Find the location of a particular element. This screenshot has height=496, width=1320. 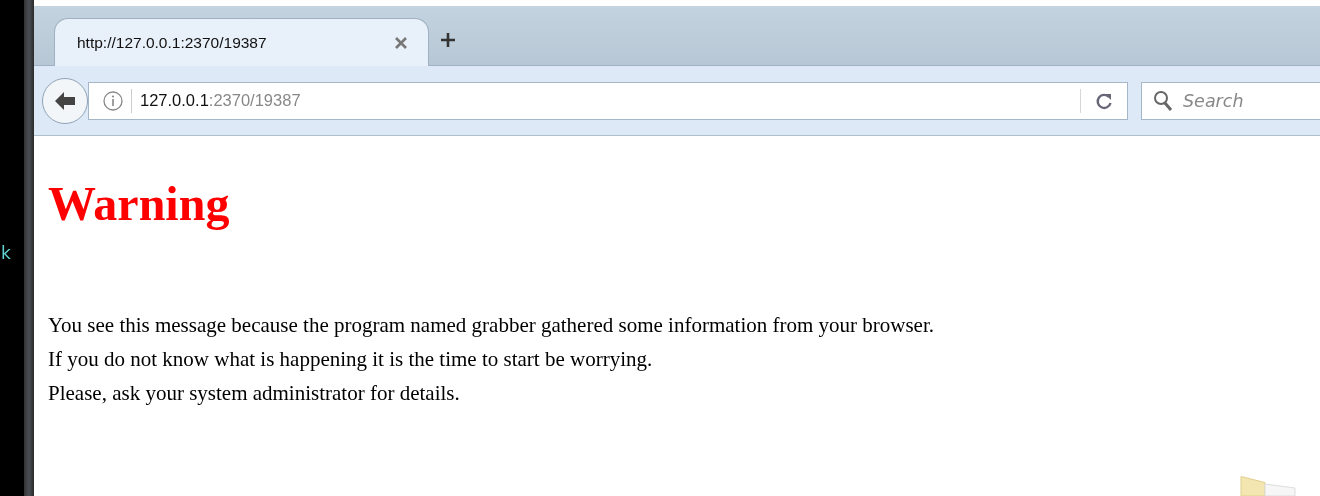

warning-heading: Warning is located at coordinates (139, 204).